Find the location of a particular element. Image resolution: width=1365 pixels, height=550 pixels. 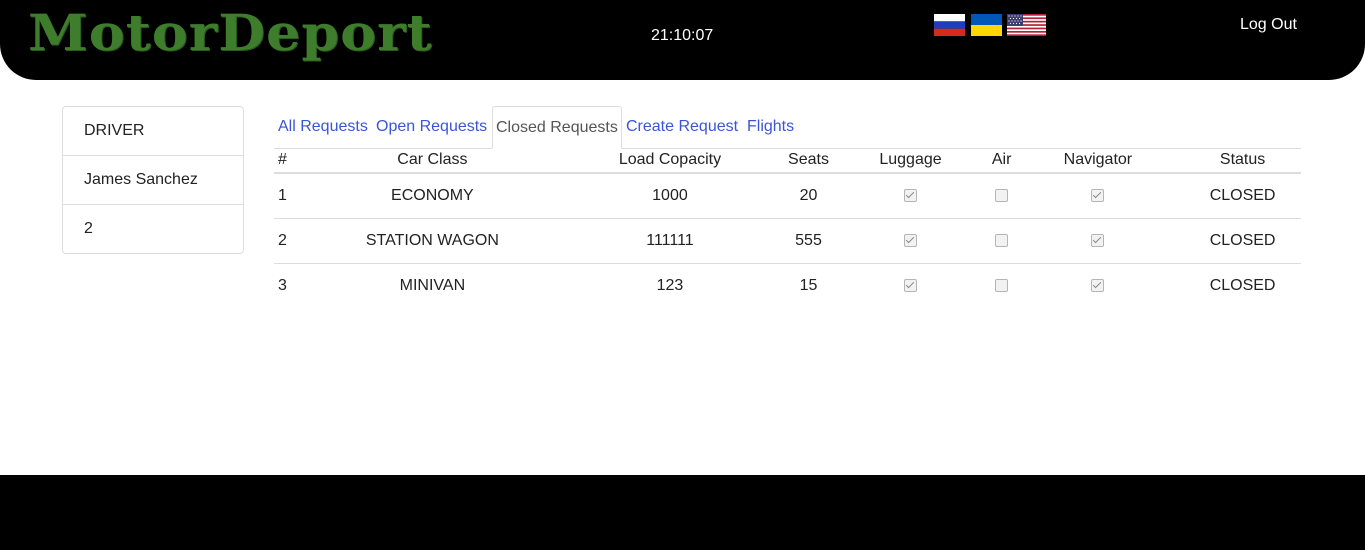

tab-all-requests: All Requests is located at coordinates (323, 126).